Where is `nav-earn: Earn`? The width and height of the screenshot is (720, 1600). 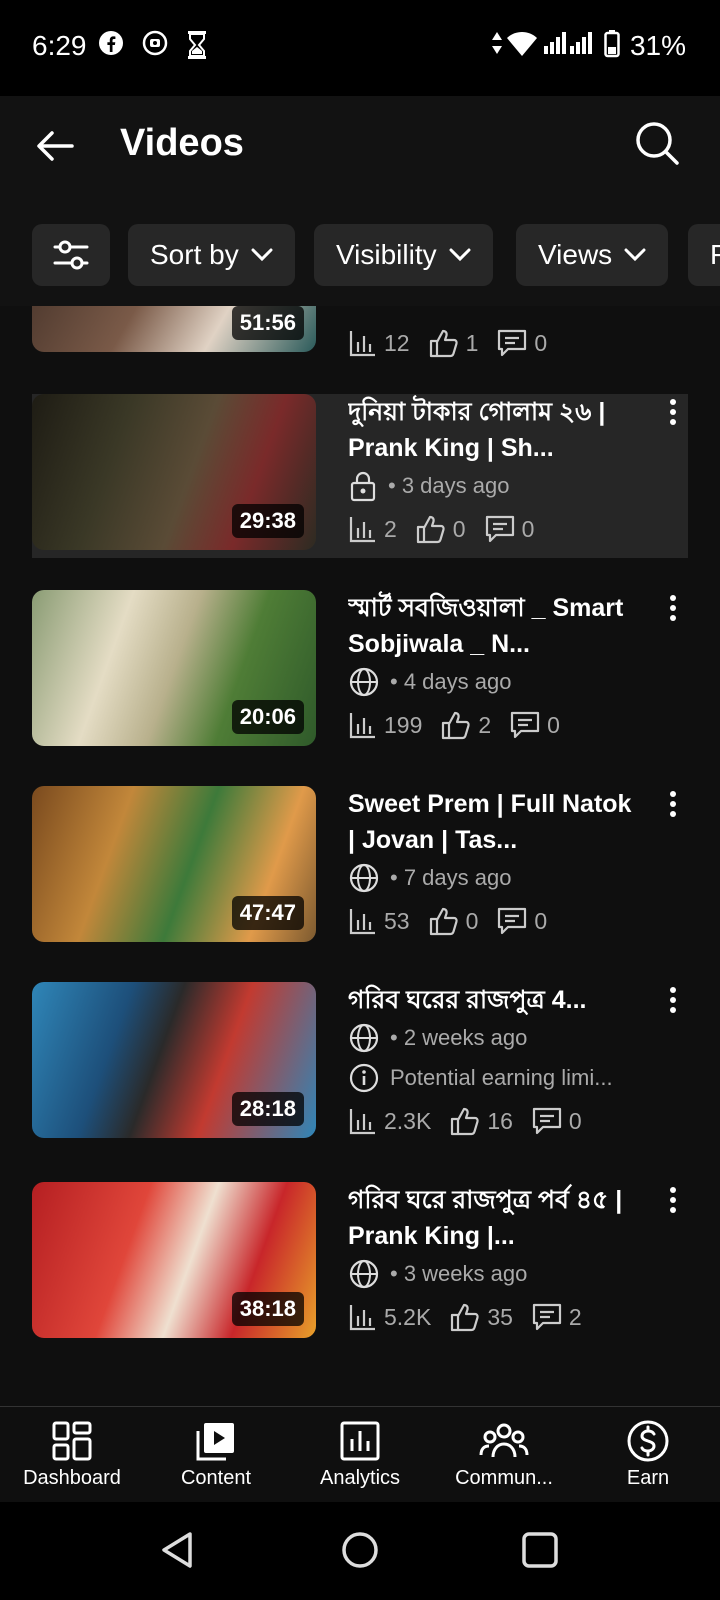 nav-earn: Earn is located at coordinates (648, 1451).